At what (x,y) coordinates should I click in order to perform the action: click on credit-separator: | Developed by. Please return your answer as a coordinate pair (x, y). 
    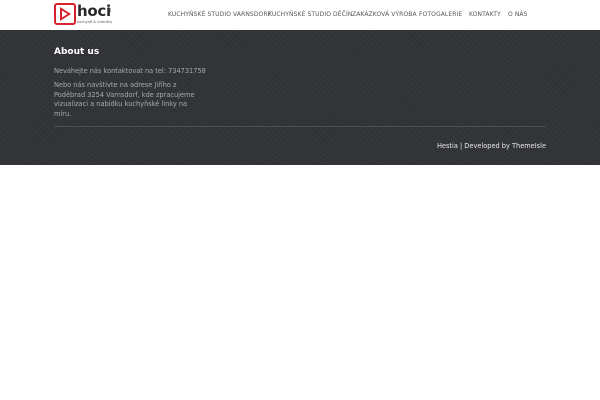
    Looking at the image, I should click on (484, 146).